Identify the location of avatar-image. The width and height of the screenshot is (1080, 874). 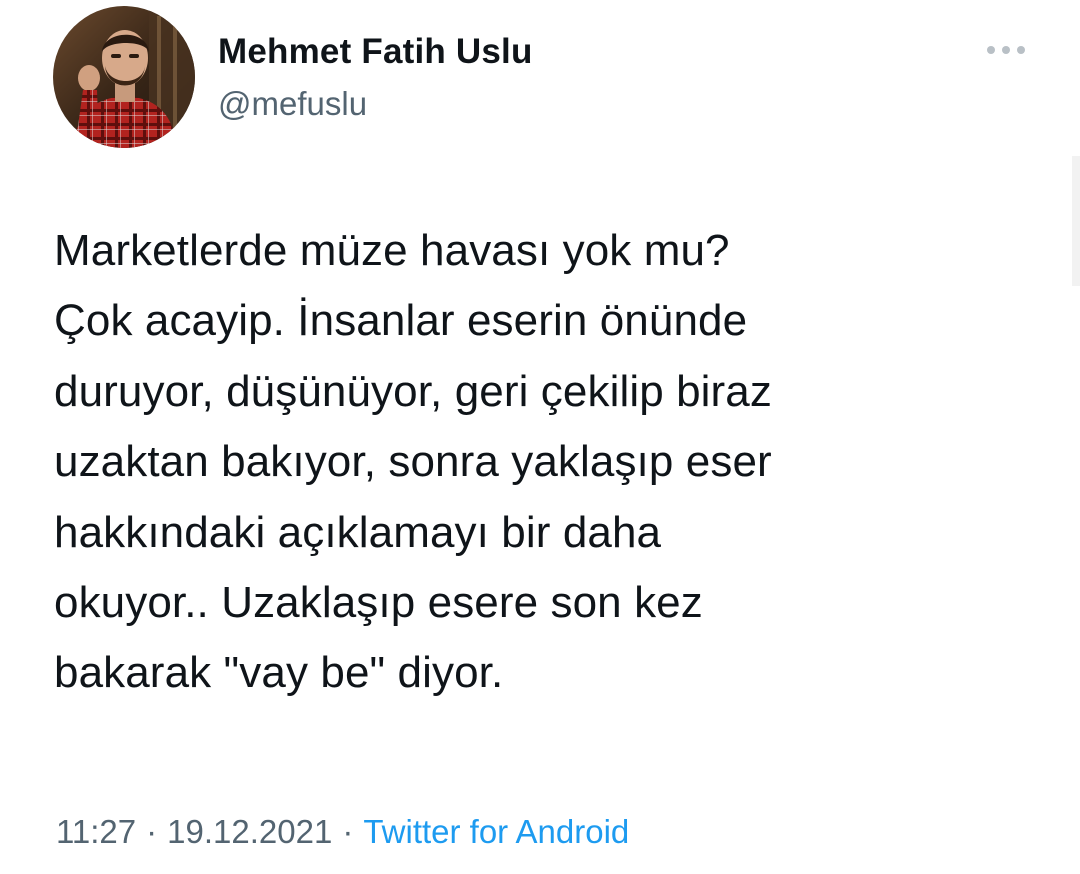
(124, 77).